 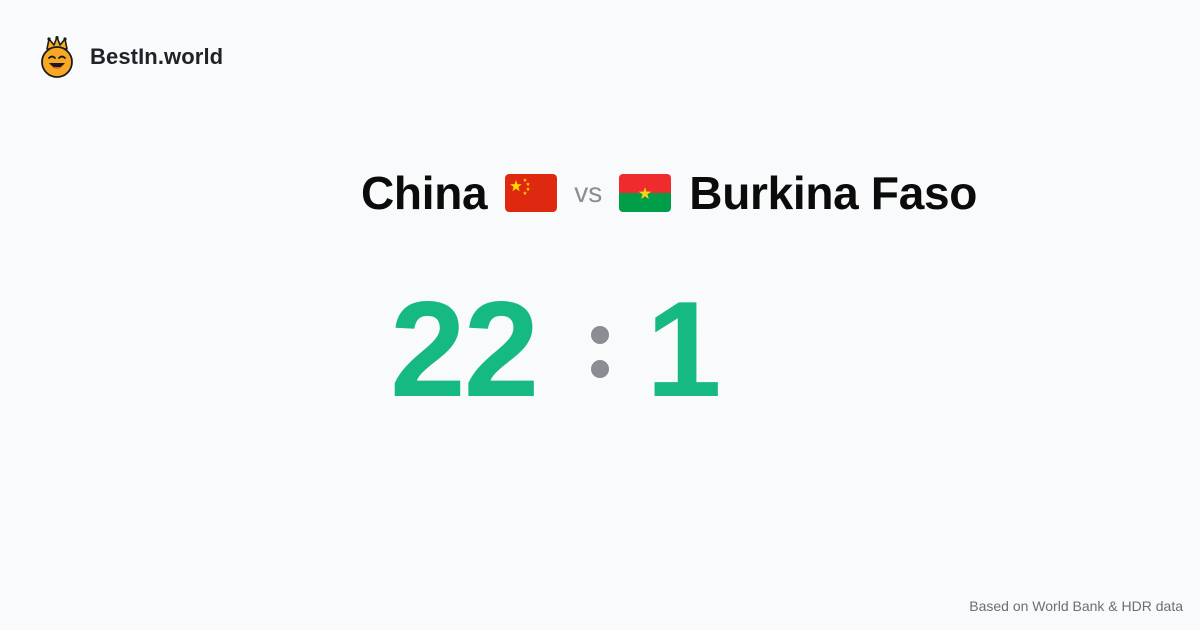 I want to click on brand-name: BestIn.world, so click(x=157, y=56).